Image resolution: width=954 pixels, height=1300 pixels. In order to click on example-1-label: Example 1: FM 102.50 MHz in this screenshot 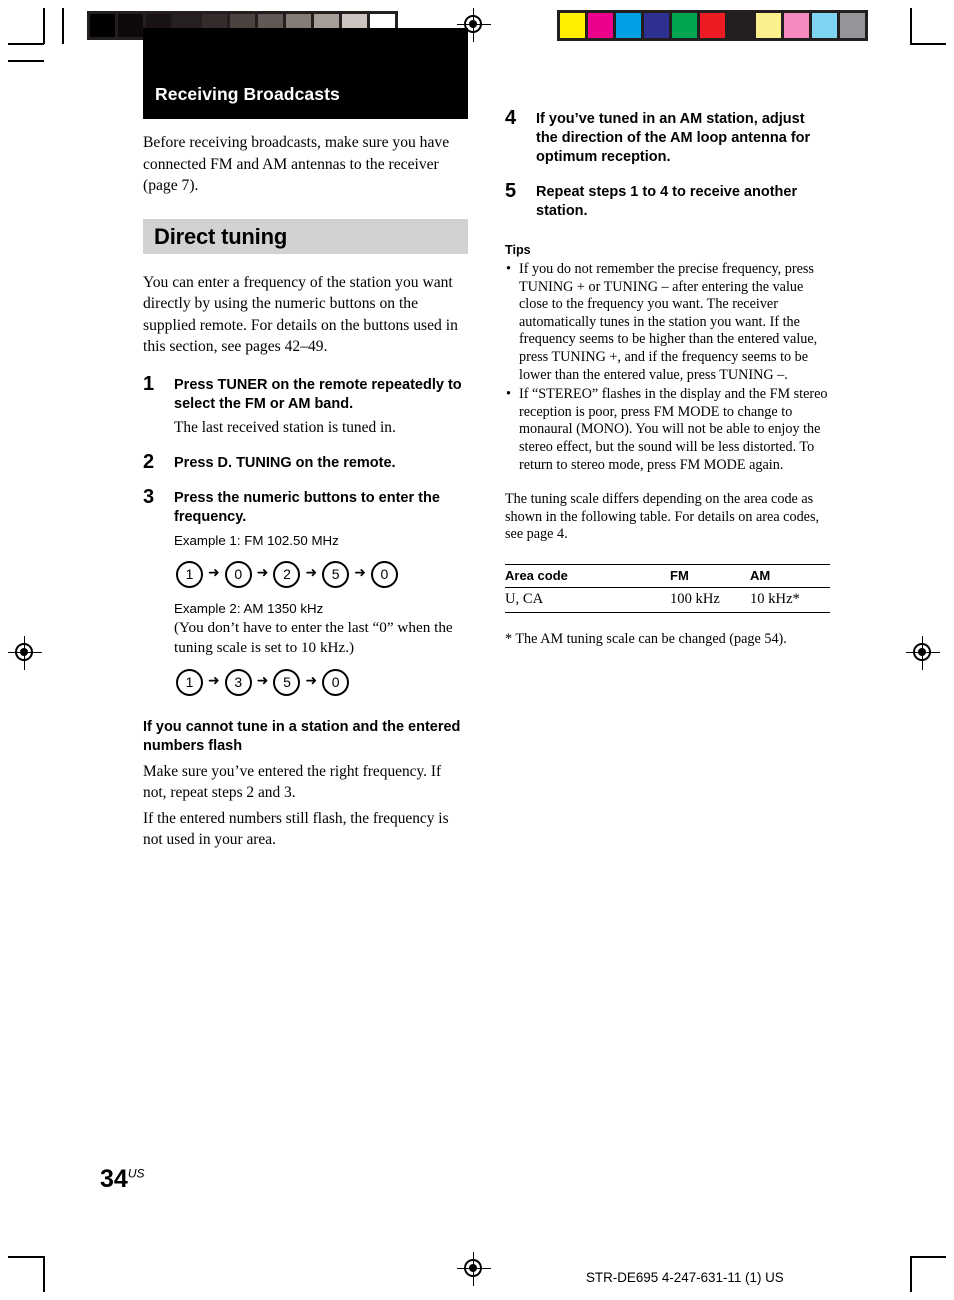, I will do `click(256, 540)`.